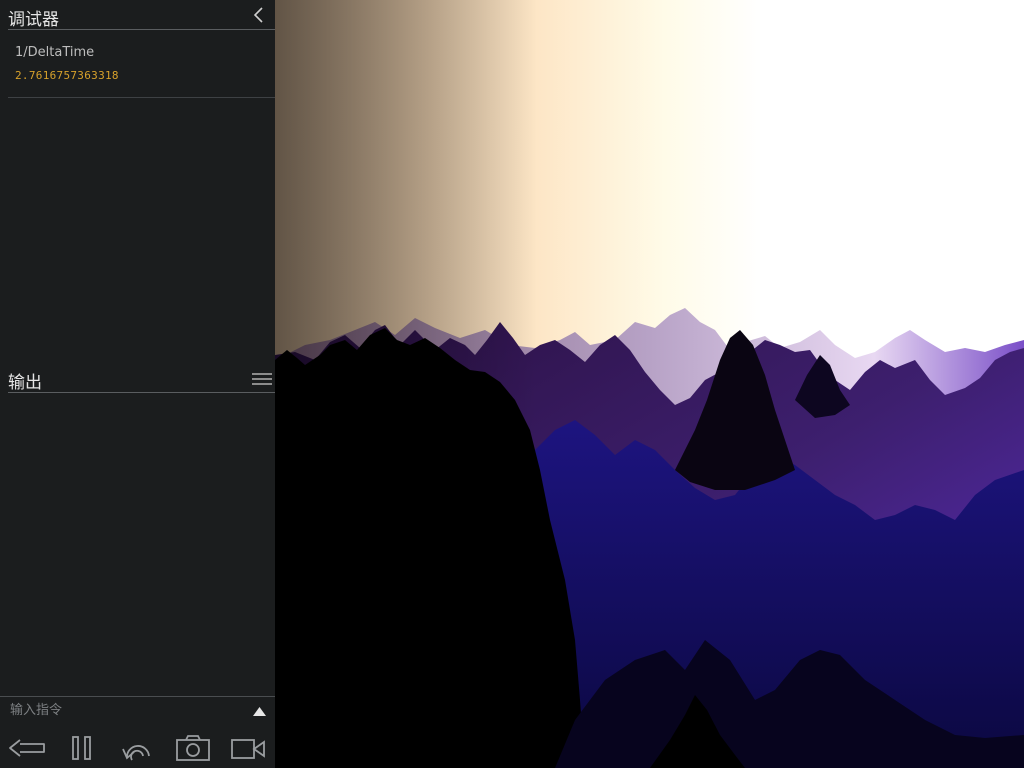  I want to click on output-title: 输出, so click(25, 383).